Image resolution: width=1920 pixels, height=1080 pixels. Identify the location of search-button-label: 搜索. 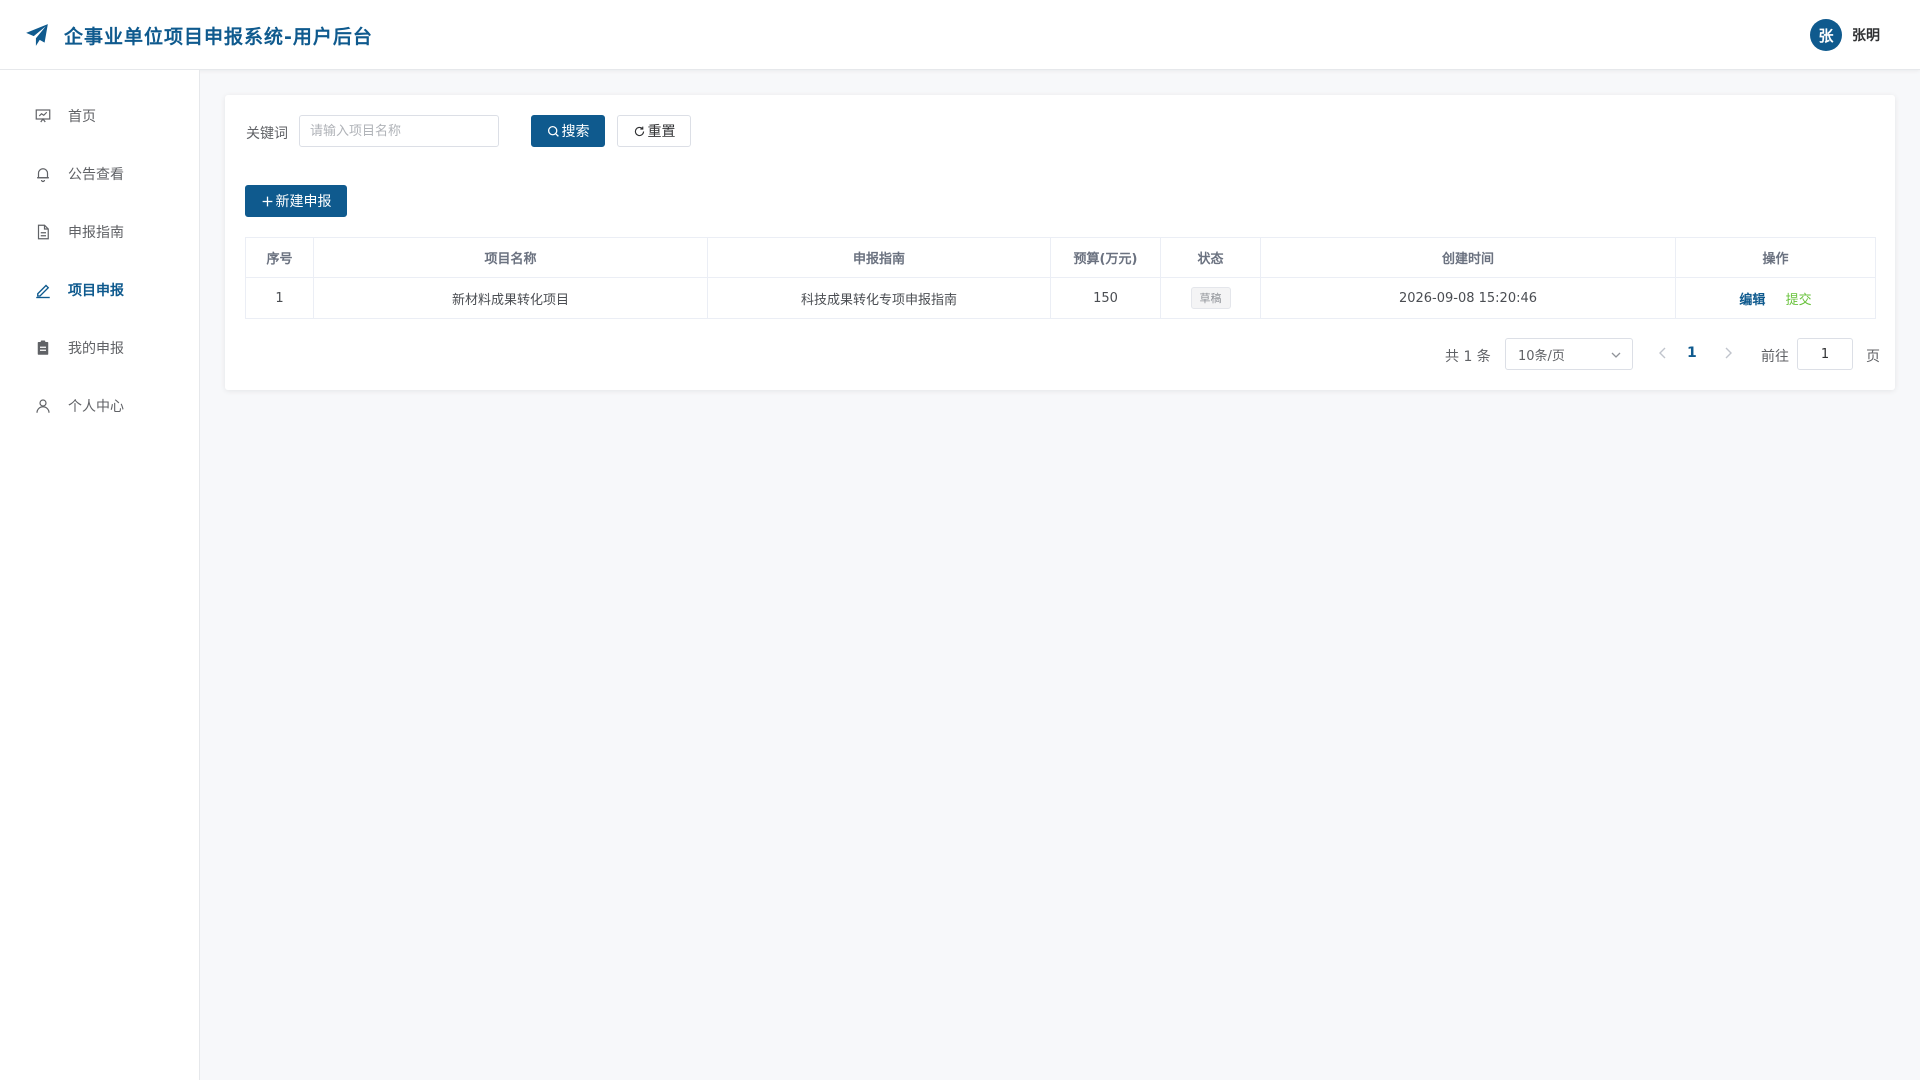
(575, 132).